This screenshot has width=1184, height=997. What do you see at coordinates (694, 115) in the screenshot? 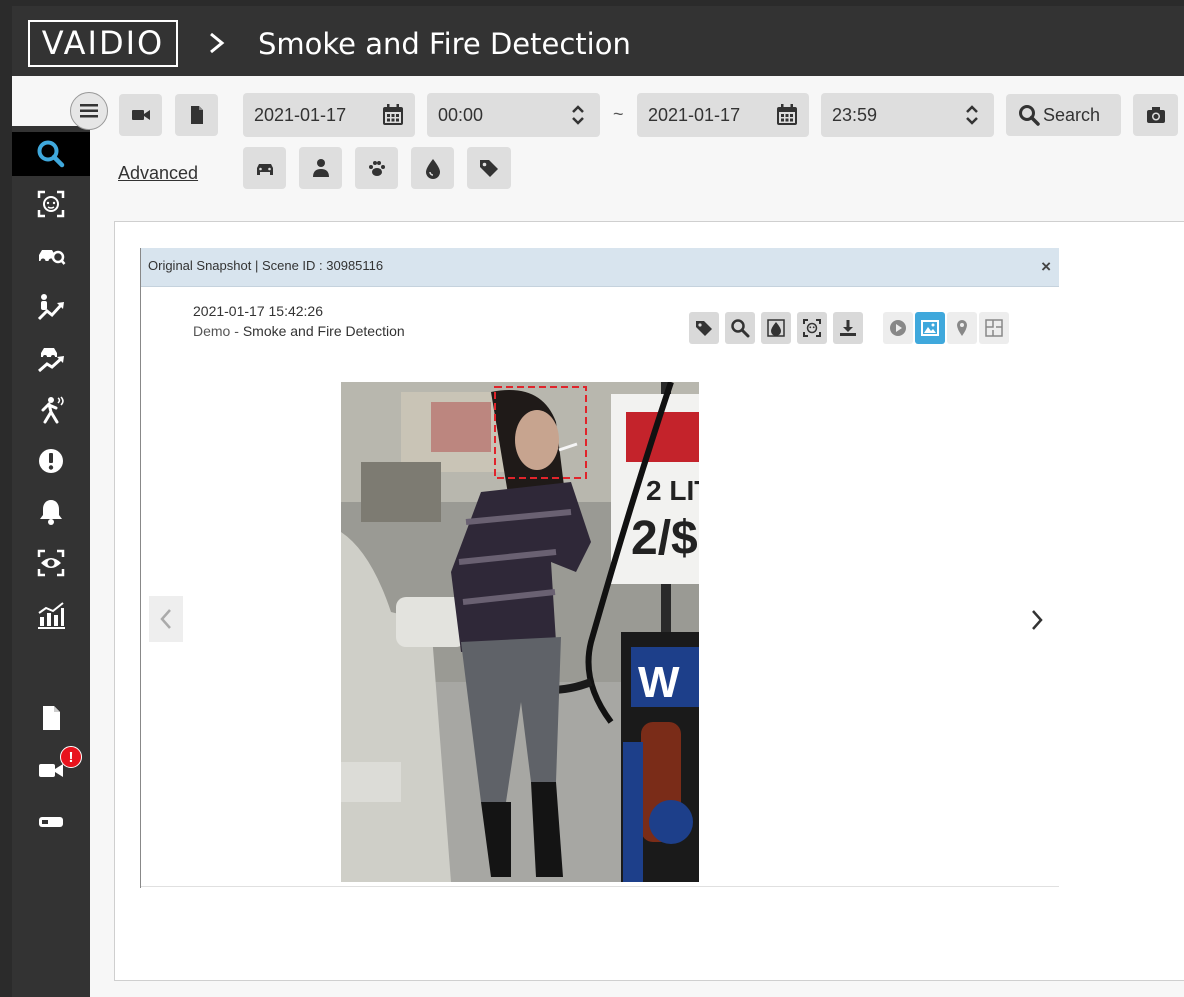
I see `end-date-value: 2021-01-17` at bounding box center [694, 115].